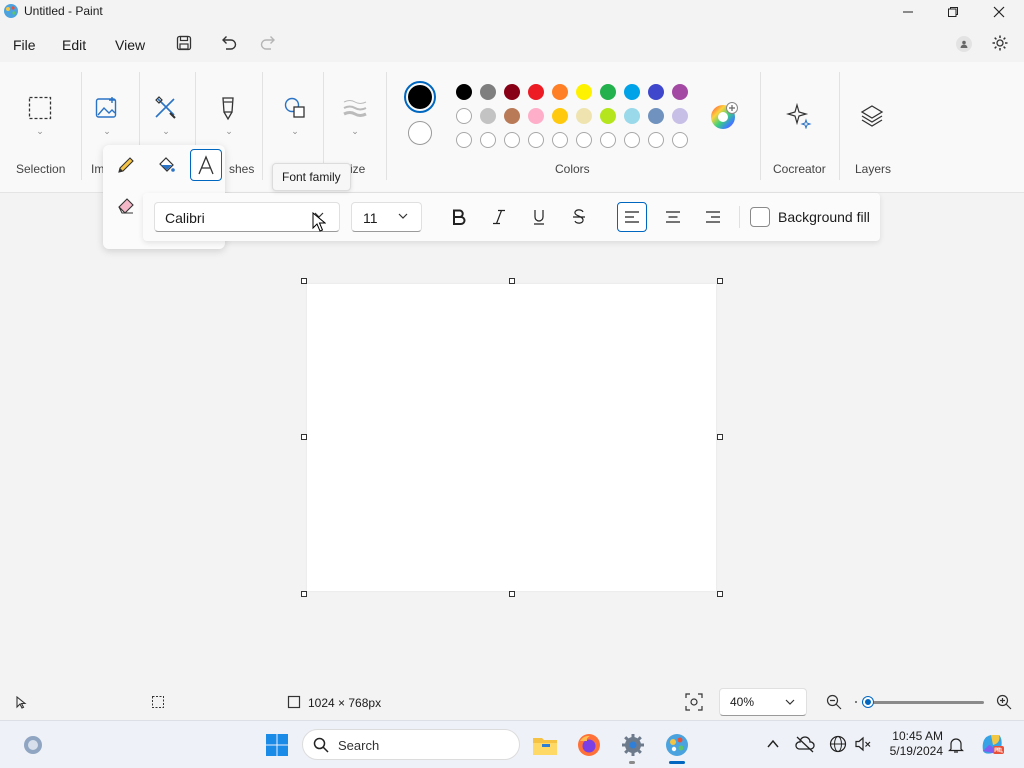 This screenshot has width=1024, height=768. I want to click on undo-button, so click(229, 43).